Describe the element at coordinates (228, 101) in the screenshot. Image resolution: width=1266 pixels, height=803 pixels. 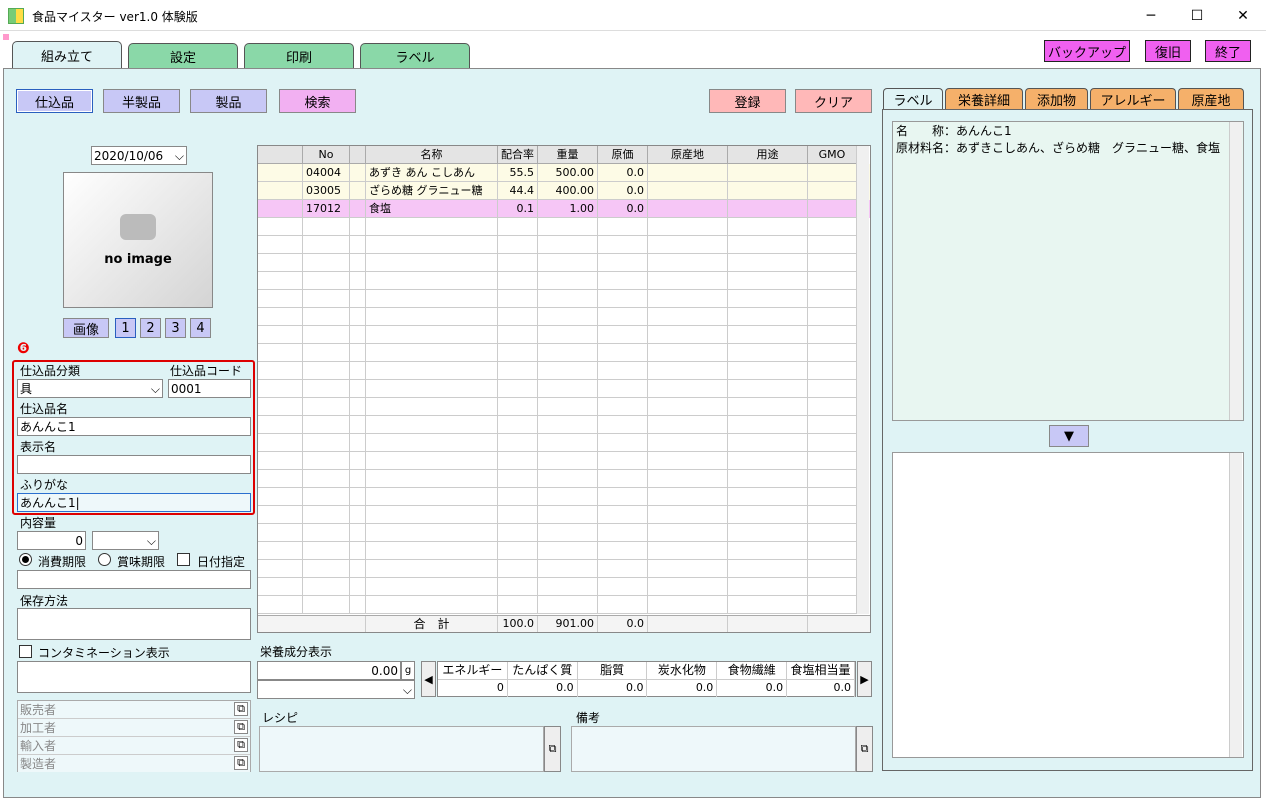
I see `product-button: 製品` at that location.